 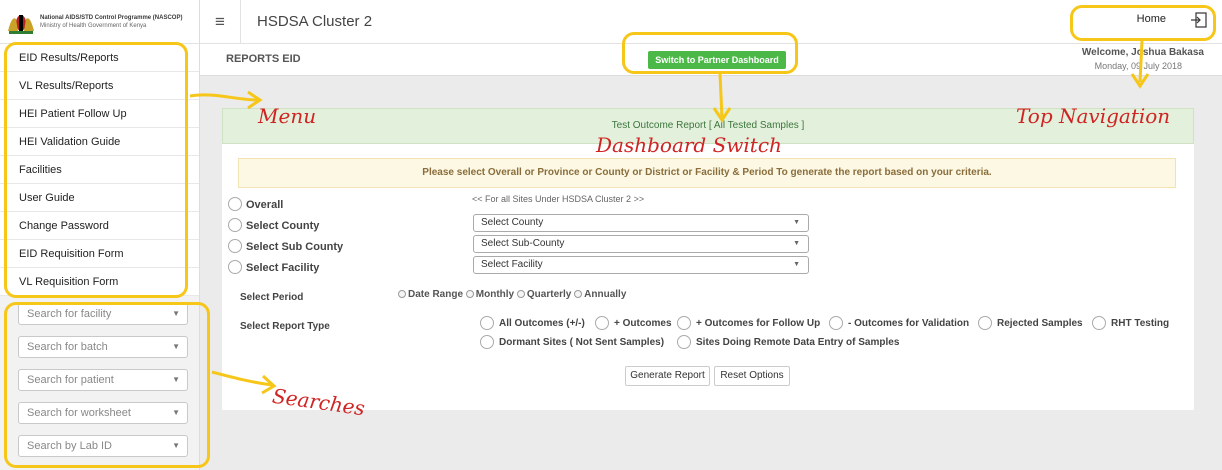 What do you see at coordinates (487, 323) in the screenshot?
I see `report-type-all-radio` at bounding box center [487, 323].